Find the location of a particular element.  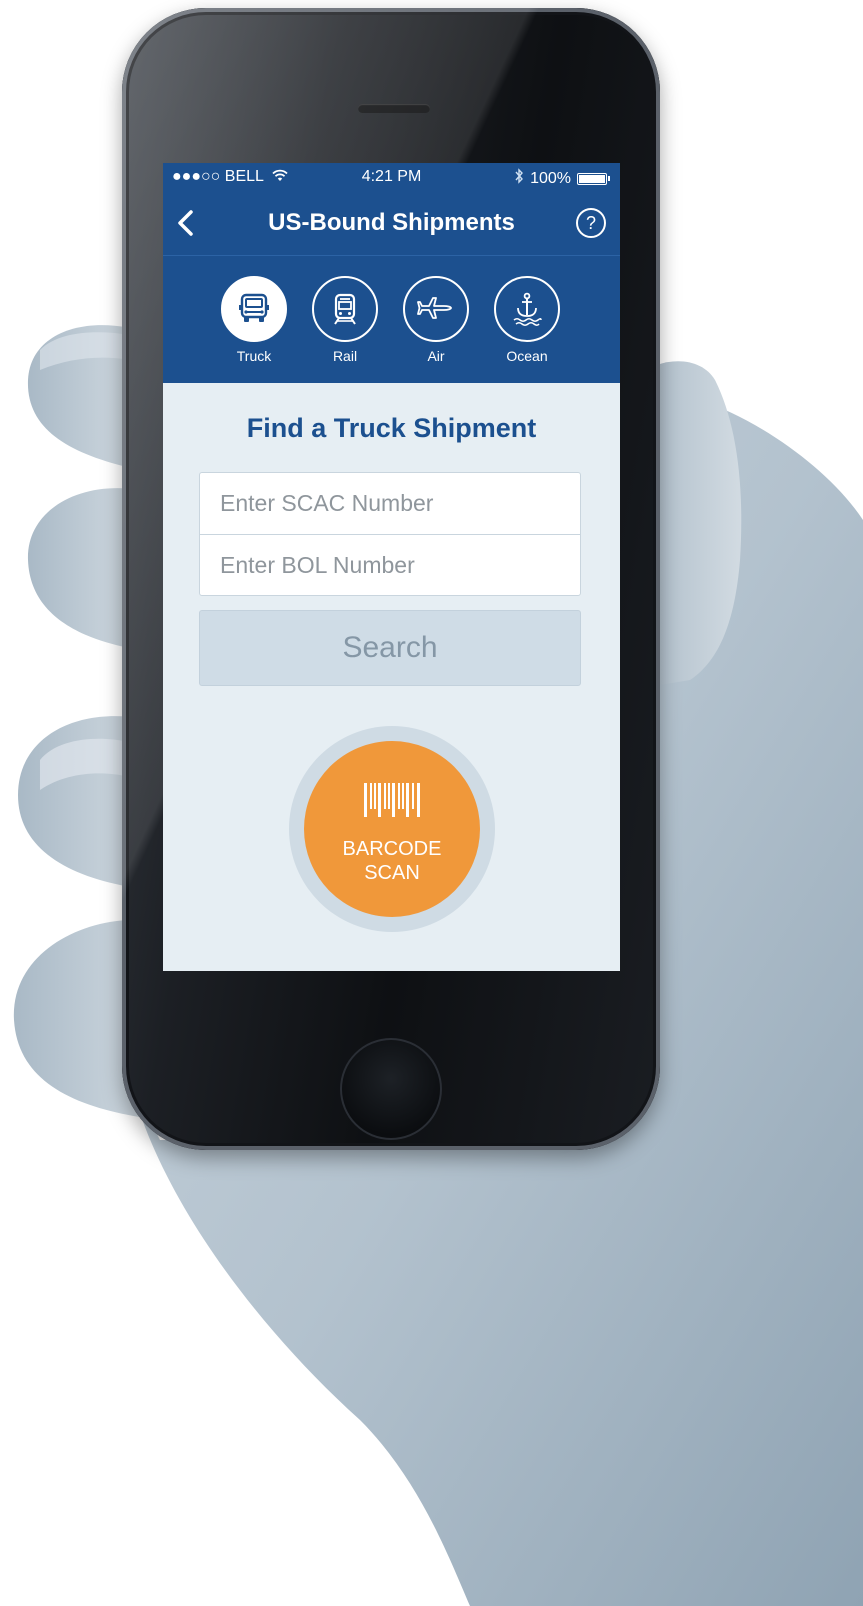

nav-bar: US-Bound Shipments ? is located at coordinates (391, 224).